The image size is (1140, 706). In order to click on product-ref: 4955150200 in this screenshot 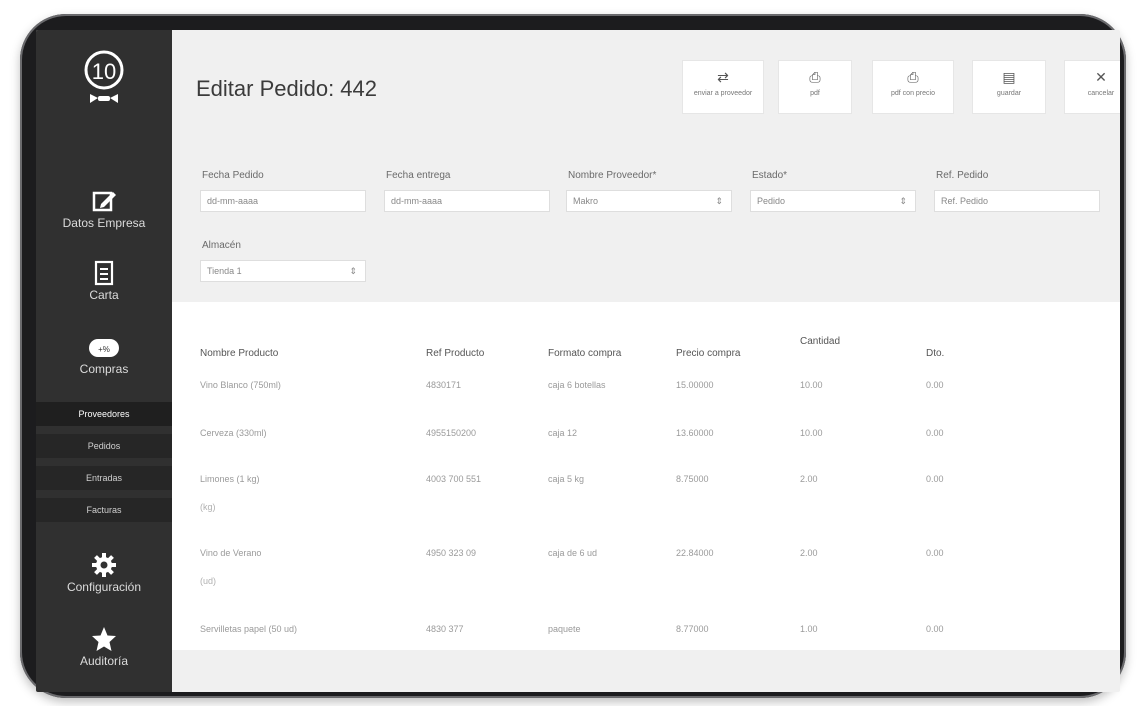, I will do `click(451, 433)`.